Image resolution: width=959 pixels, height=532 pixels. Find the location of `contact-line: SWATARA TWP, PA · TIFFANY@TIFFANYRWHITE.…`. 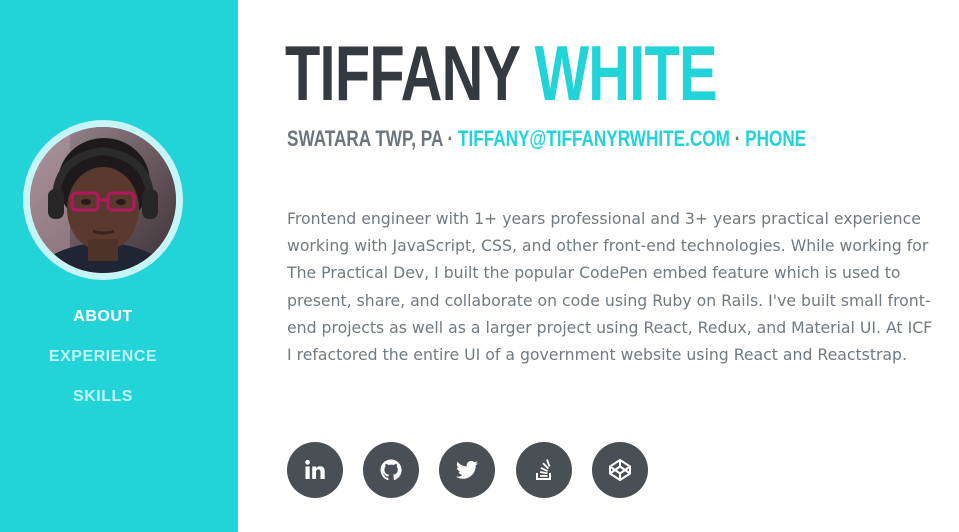

contact-line: SWATARA TWP, PA · TIFFANY@TIFFANYRWHITE.… is located at coordinates (546, 139).